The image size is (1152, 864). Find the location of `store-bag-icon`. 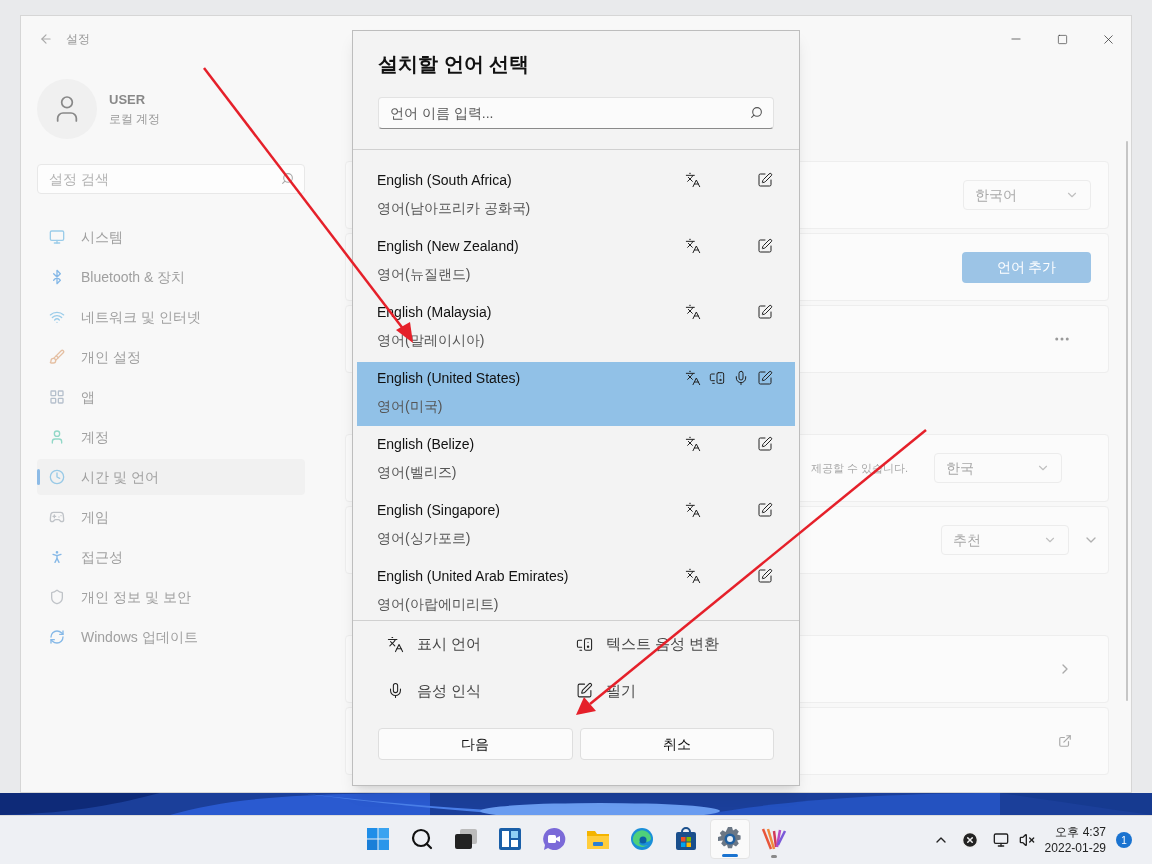

store-bag-icon is located at coordinates (686, 839).